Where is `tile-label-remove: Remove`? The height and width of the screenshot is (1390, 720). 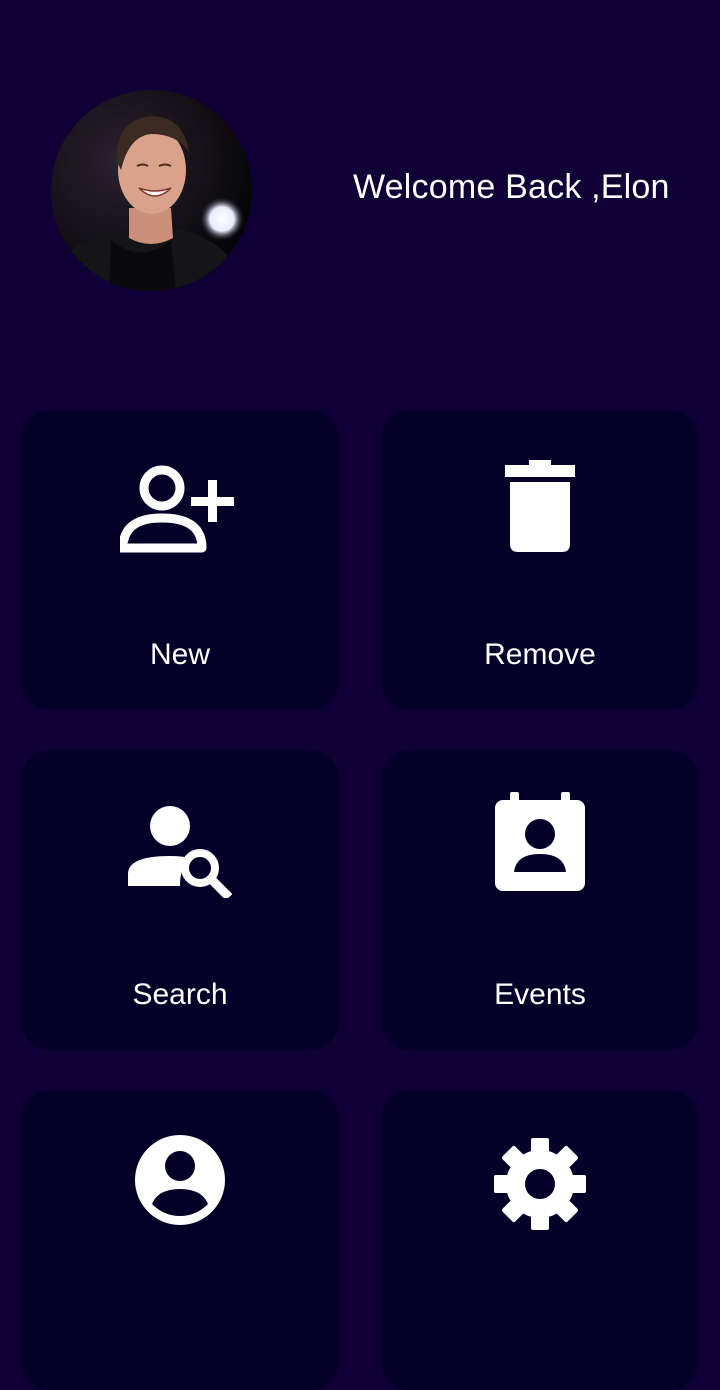 tile-label-remove: Remove is located at coordinates (540, 654).